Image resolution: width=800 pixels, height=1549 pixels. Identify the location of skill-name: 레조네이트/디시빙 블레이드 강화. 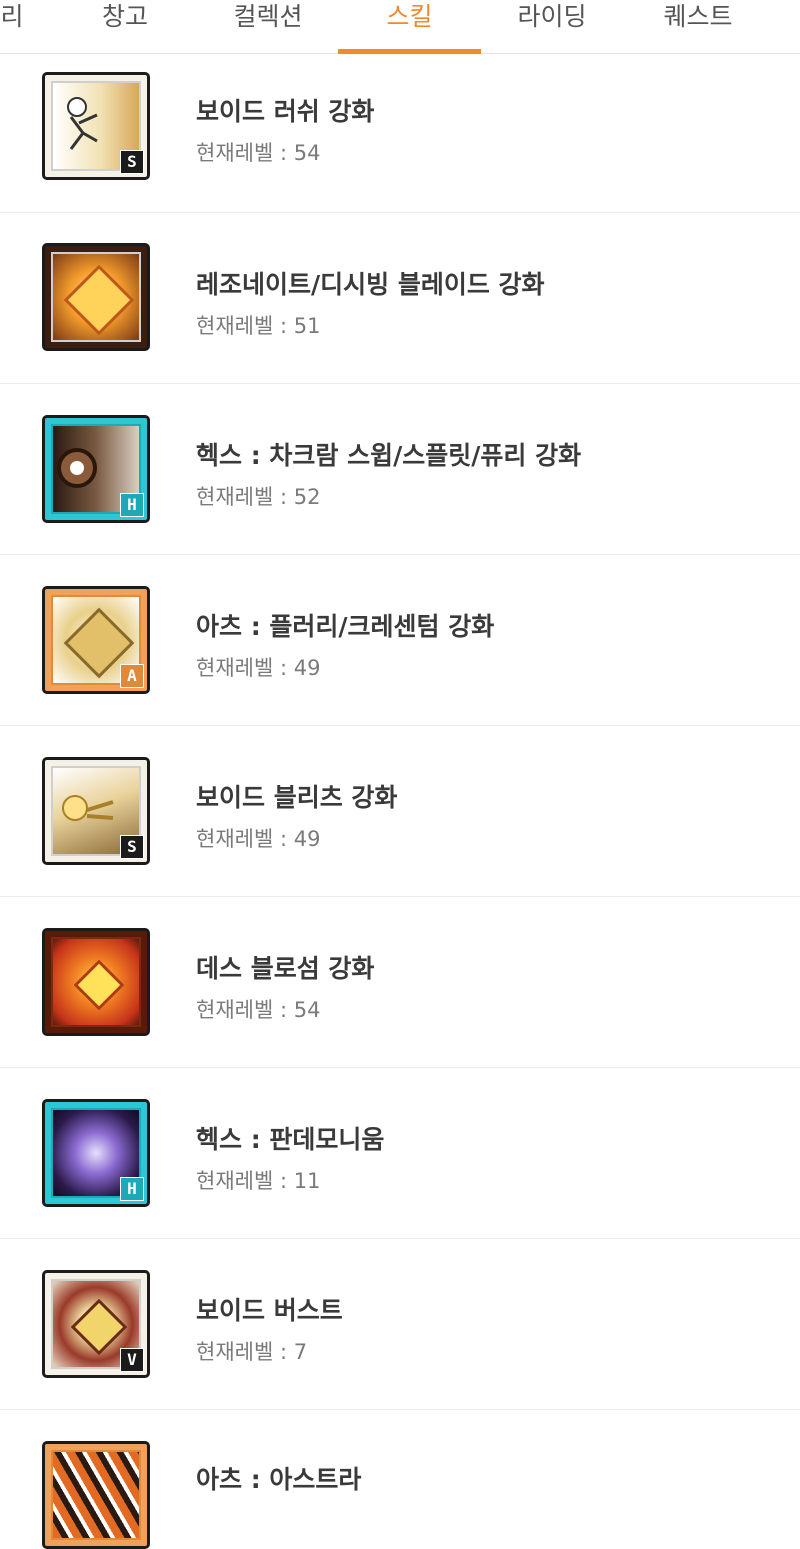
(370, 284).